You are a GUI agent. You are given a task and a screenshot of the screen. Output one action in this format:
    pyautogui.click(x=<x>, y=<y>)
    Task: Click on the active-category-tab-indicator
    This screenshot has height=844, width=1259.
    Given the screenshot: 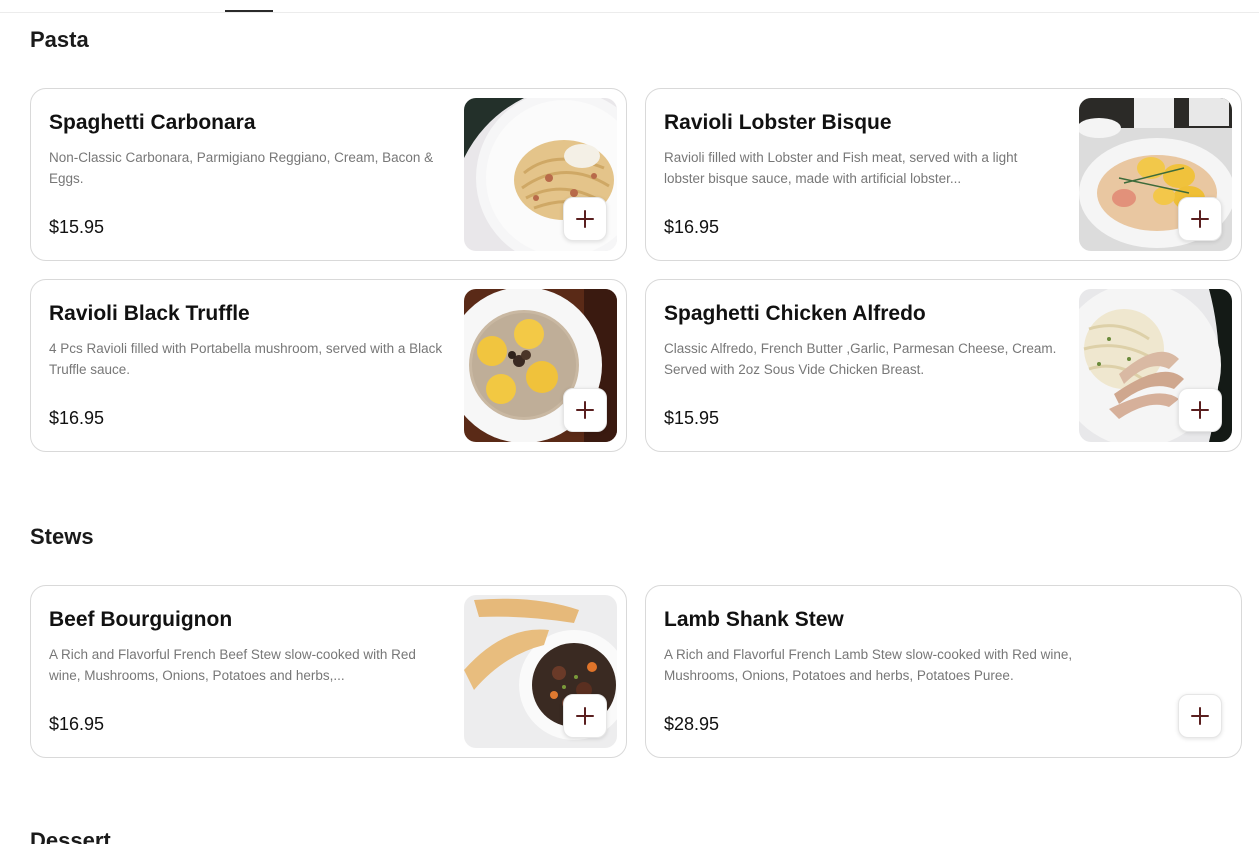 What is the action you would take?
    pyautogui.click(x=249, y=11)
    